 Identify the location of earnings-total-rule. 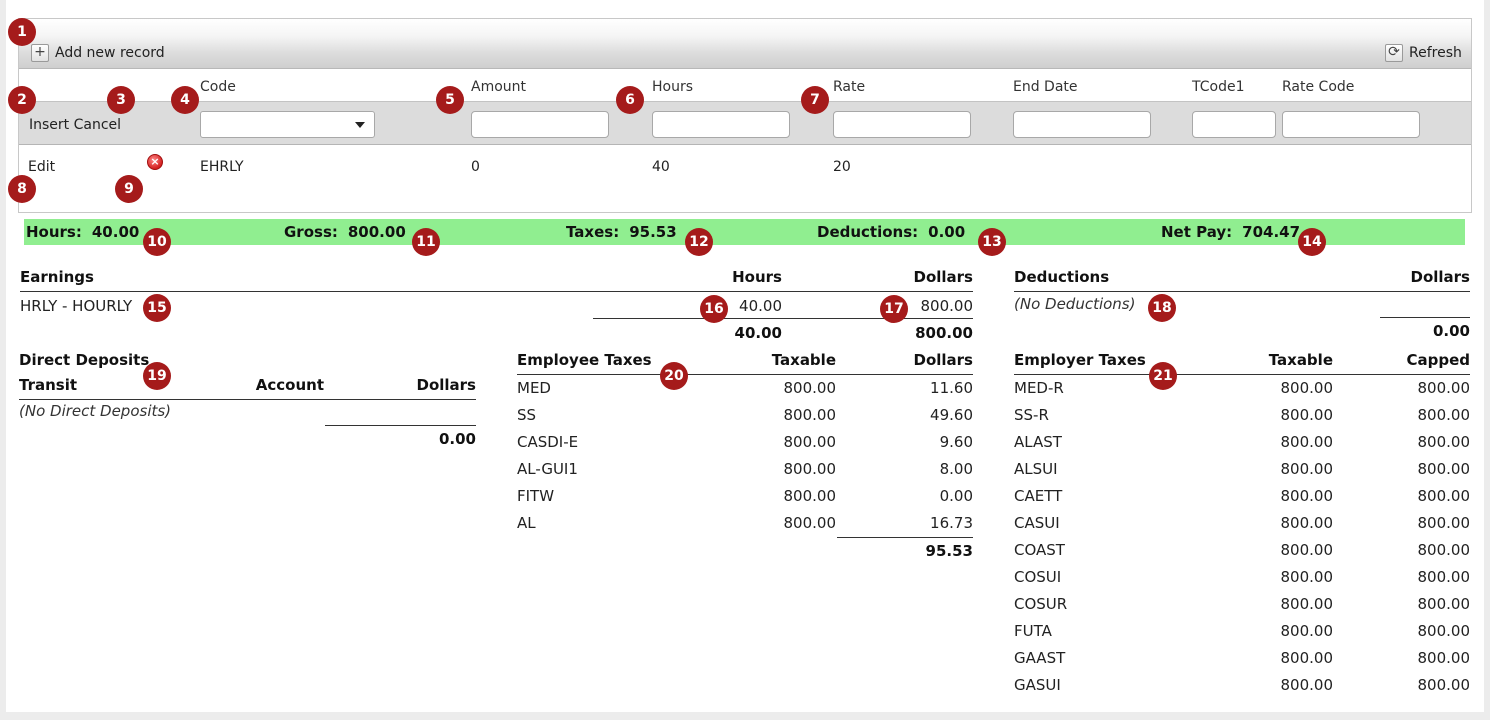
(783, 318).